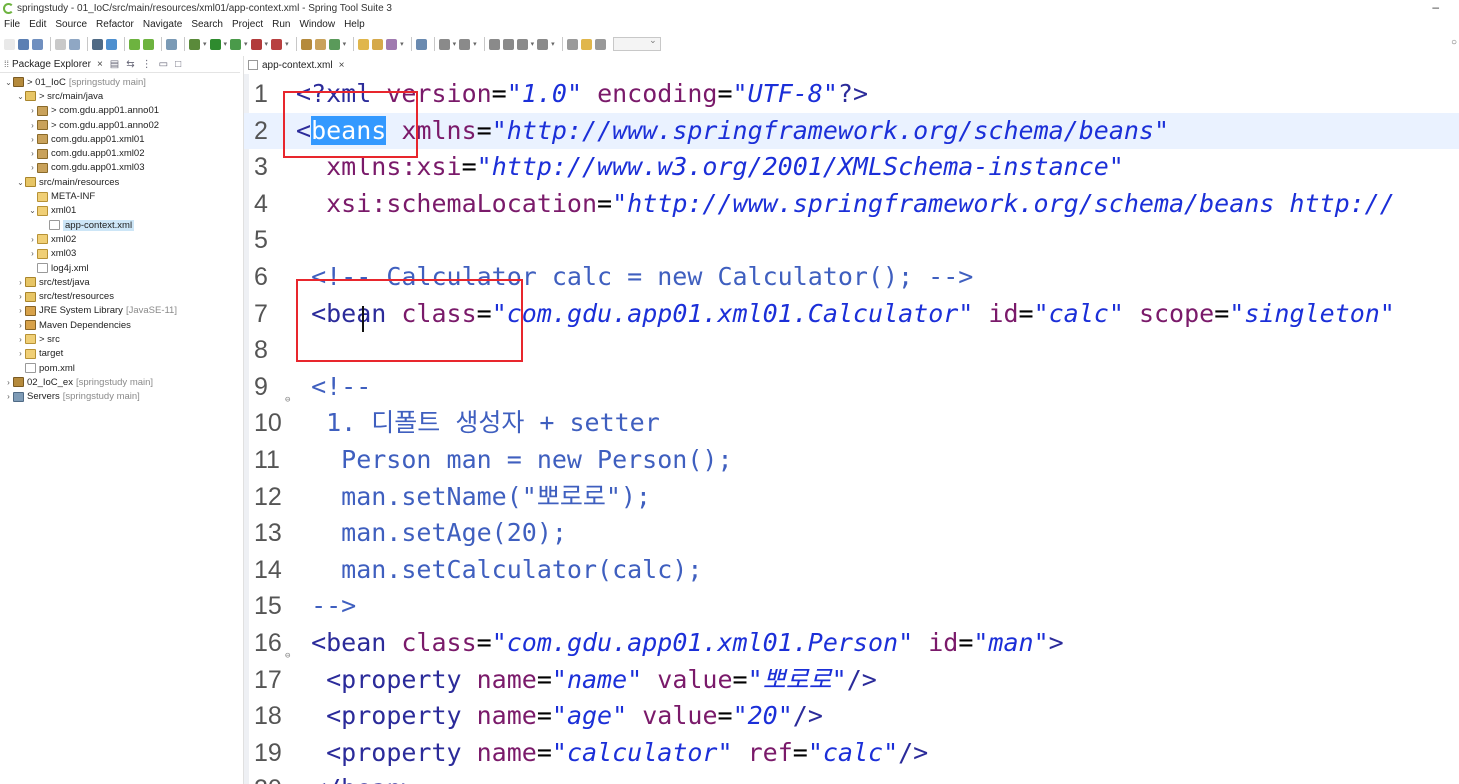 The image size is (1459, 784). What do you see at coordinates (74, 44) in the screenshot?
I see `open-type-icon` at bounding box center [74, 44].